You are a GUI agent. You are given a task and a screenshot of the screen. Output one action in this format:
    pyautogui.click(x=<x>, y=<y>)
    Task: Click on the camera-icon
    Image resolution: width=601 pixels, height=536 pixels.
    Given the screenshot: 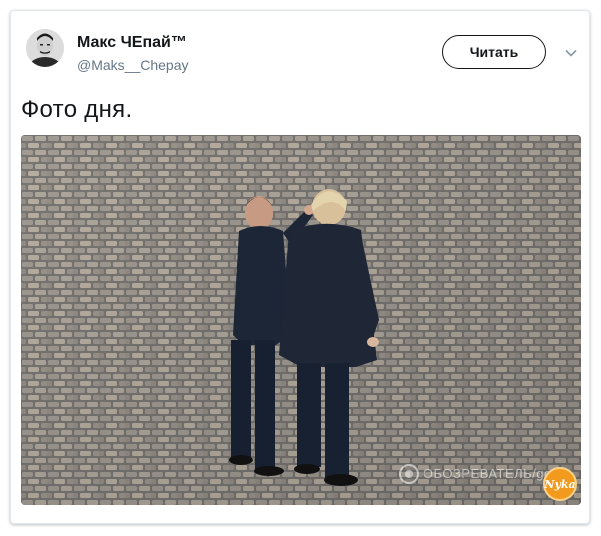 What is the action you would take?
    pyautogui.click(x=409, y=474)
    